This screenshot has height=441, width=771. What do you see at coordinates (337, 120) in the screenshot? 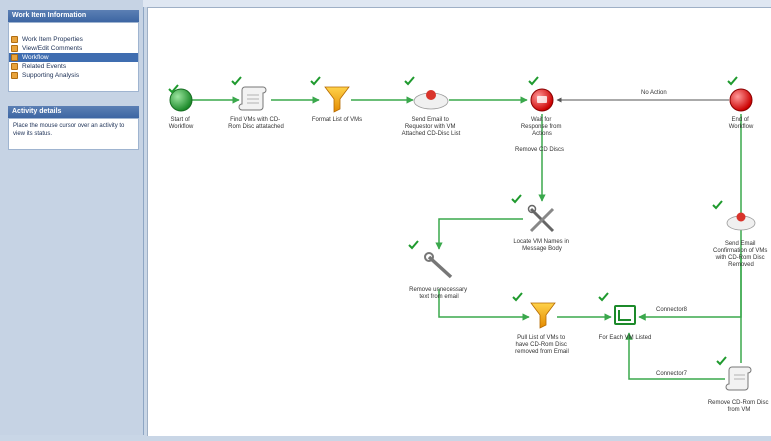
I see `svg-text: Format List of VMs` at bounding box center [337, 120].